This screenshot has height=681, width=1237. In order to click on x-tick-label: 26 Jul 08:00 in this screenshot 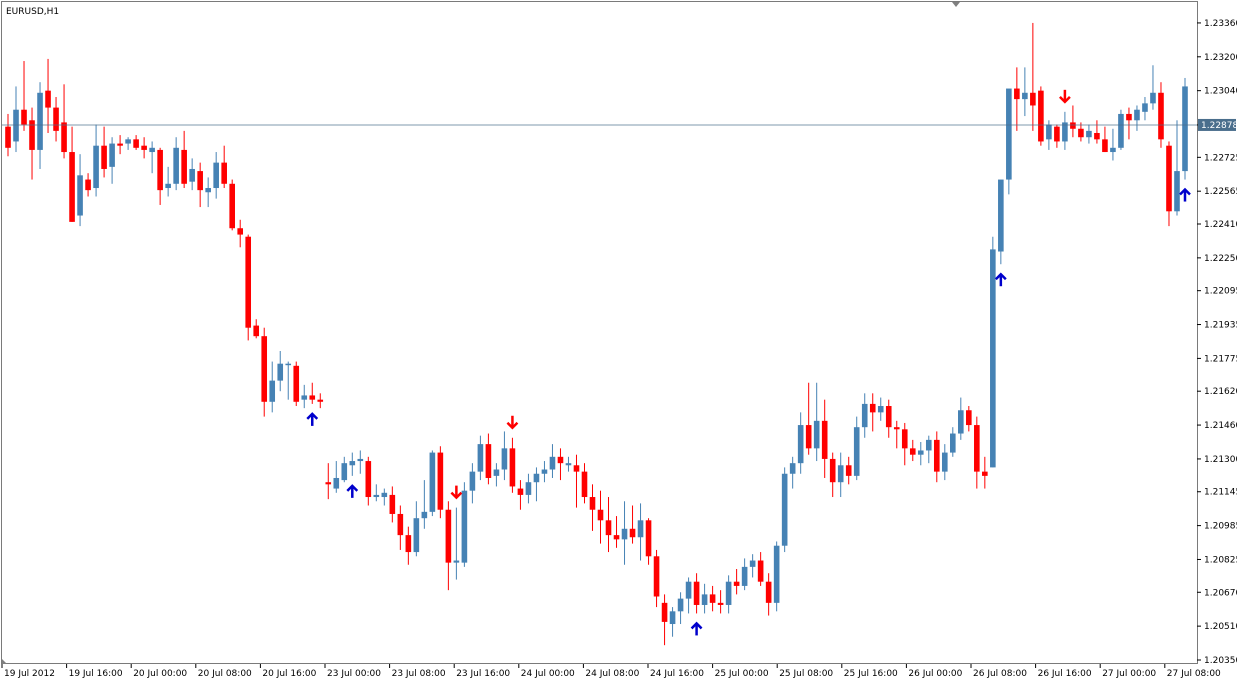, I will do `click(1000, 674)`.